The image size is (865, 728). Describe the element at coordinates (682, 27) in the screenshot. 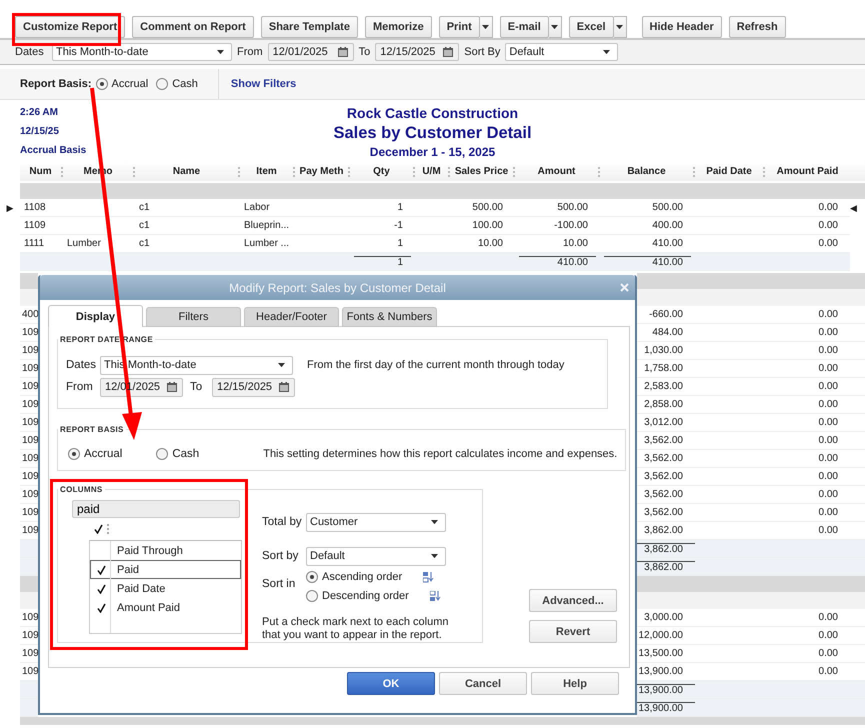

I see `toolbar-button: Hide Header` at that location.